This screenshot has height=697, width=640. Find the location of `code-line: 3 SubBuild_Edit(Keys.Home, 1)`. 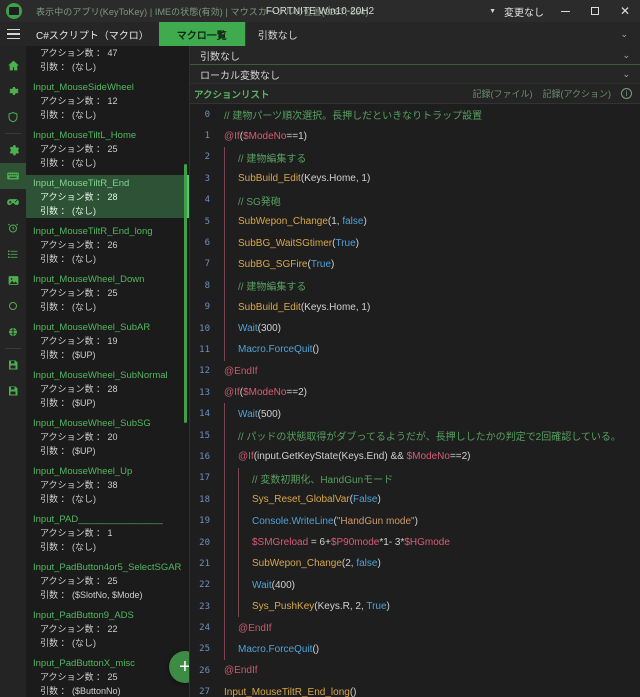

code-line: 3 SubBuild_Edit(Keys.Home, 1) is located at coordinates (415, 179).